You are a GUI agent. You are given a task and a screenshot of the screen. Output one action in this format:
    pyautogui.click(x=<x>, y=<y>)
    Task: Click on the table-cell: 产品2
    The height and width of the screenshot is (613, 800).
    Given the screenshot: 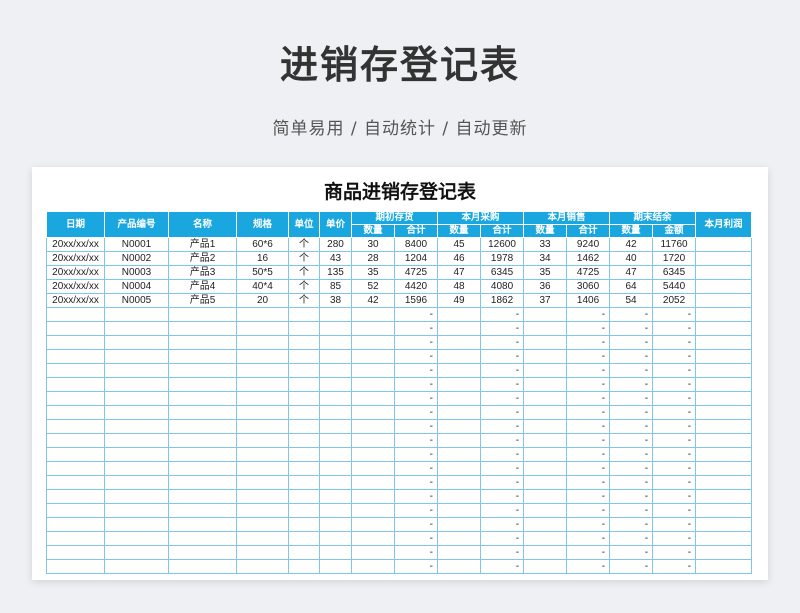 What is the action you would take?
    pyautogui.click(x=202, y=258)
    